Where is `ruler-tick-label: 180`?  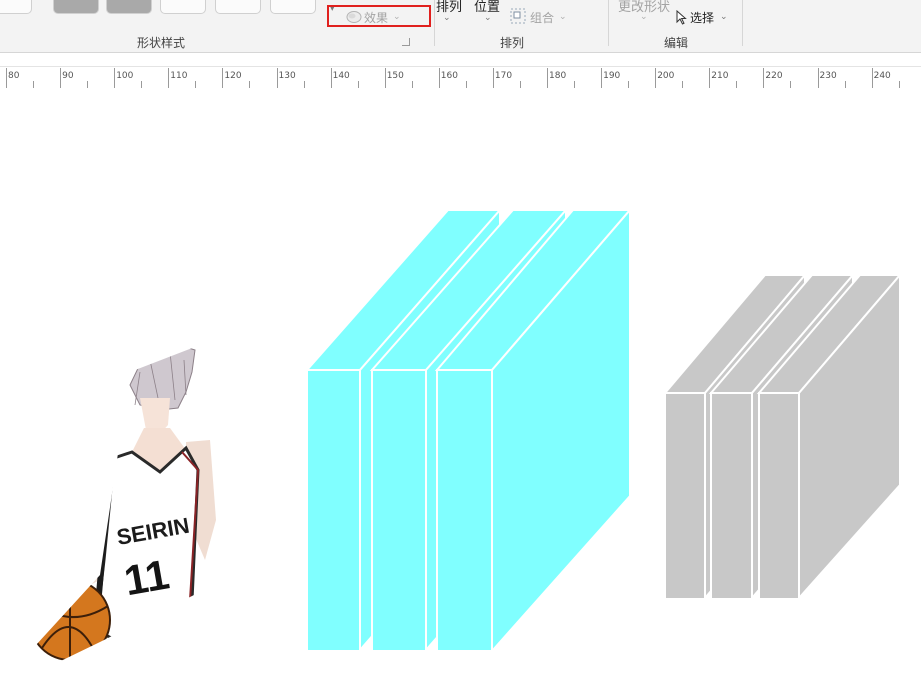 ruler-tick-label: 180 is located at coordinates (558, 76).